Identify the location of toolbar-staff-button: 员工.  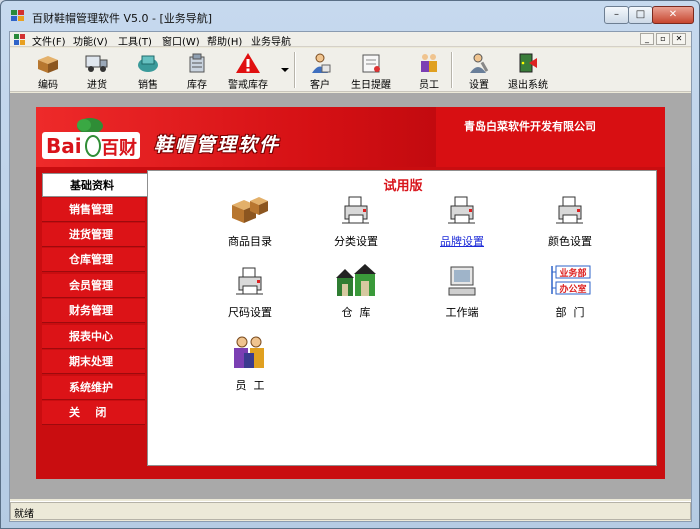
(429, 70).